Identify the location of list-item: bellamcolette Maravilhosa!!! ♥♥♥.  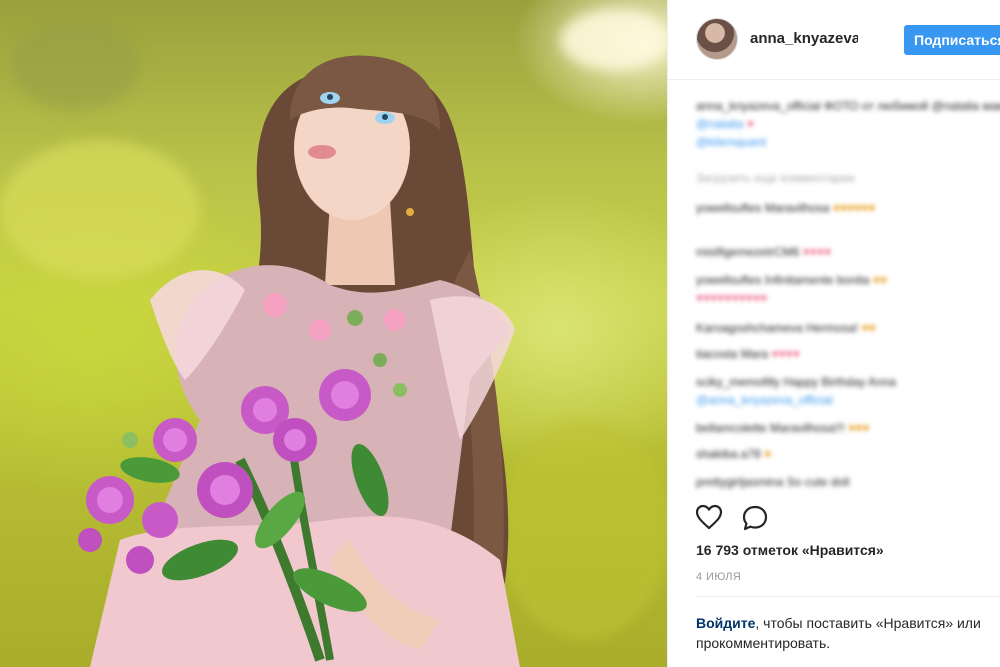
(783, 428).